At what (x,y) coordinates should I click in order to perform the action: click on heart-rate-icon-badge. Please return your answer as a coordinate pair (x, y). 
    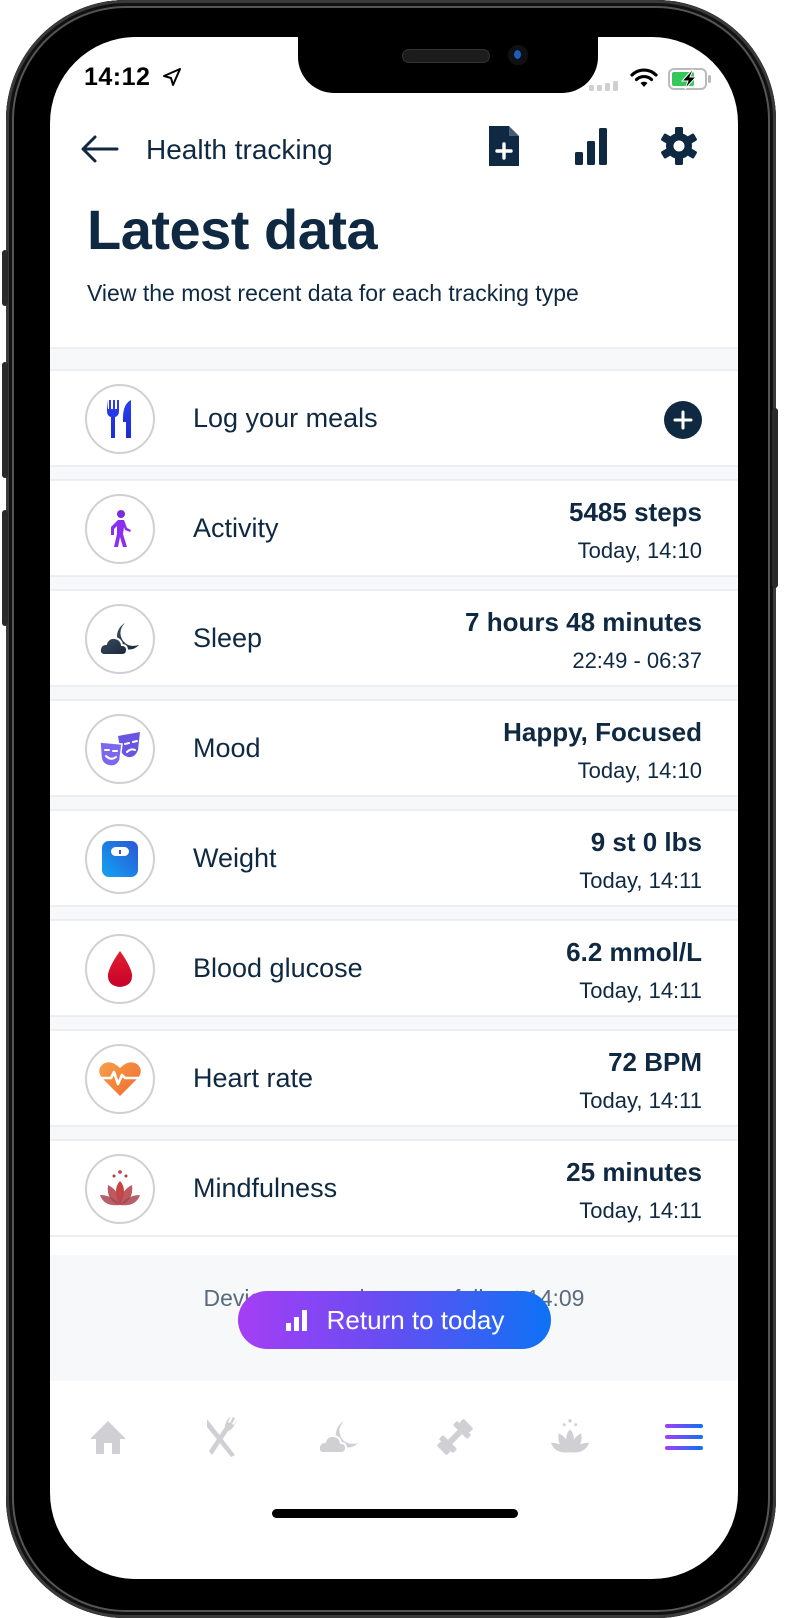
    Looking at the image, I should click on (120, 1079).